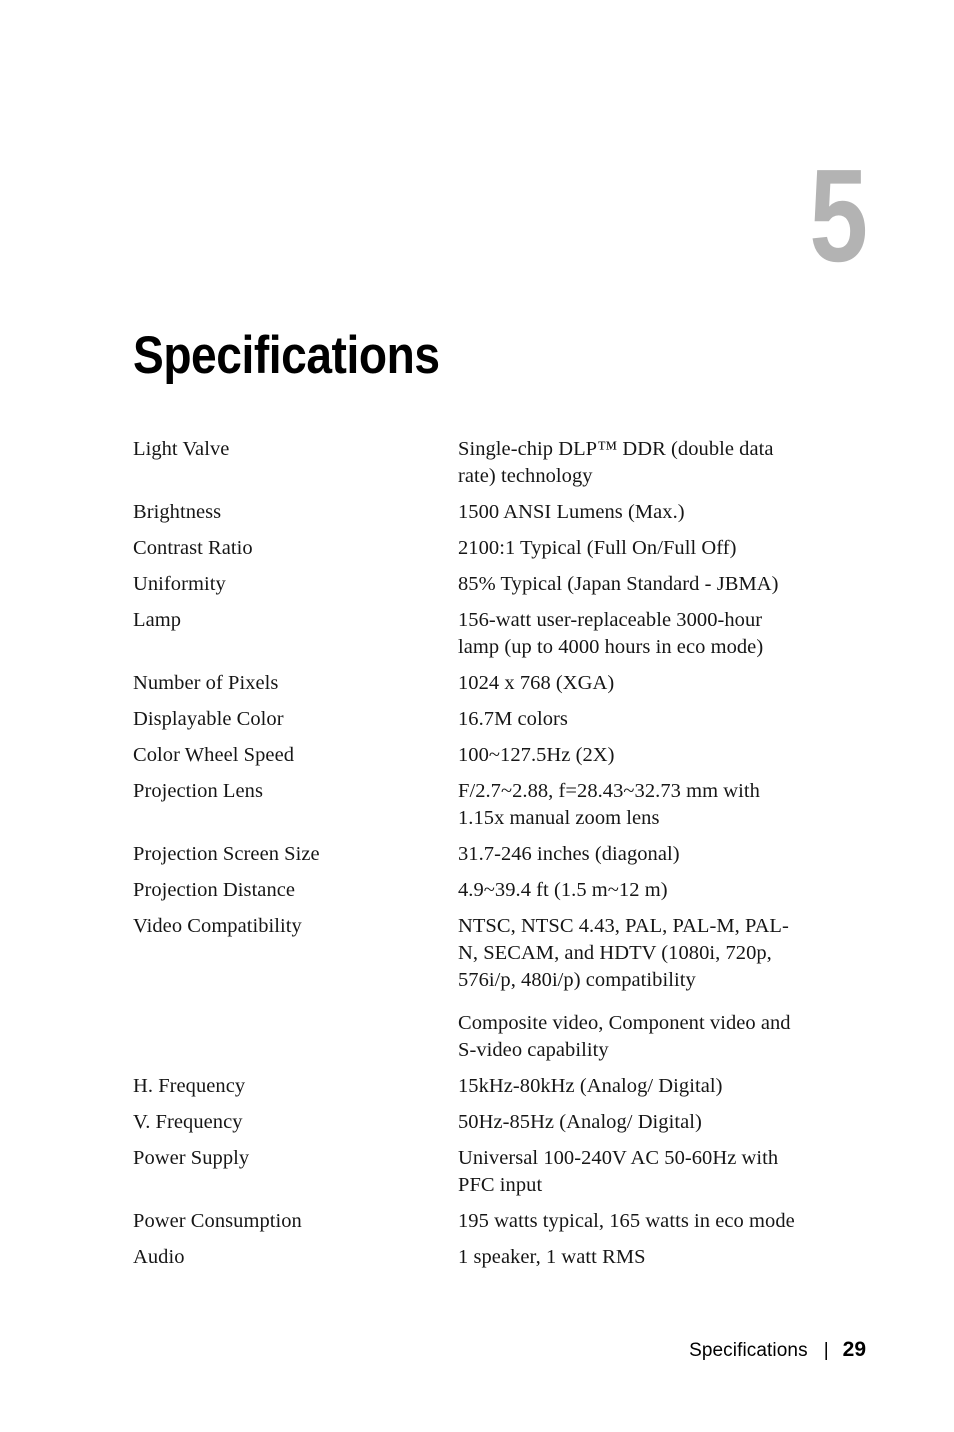 The image size is (954, 1432). I want to click on spec-value-group: 1 speaker, 1 watt RMS, so click(640, 1257).